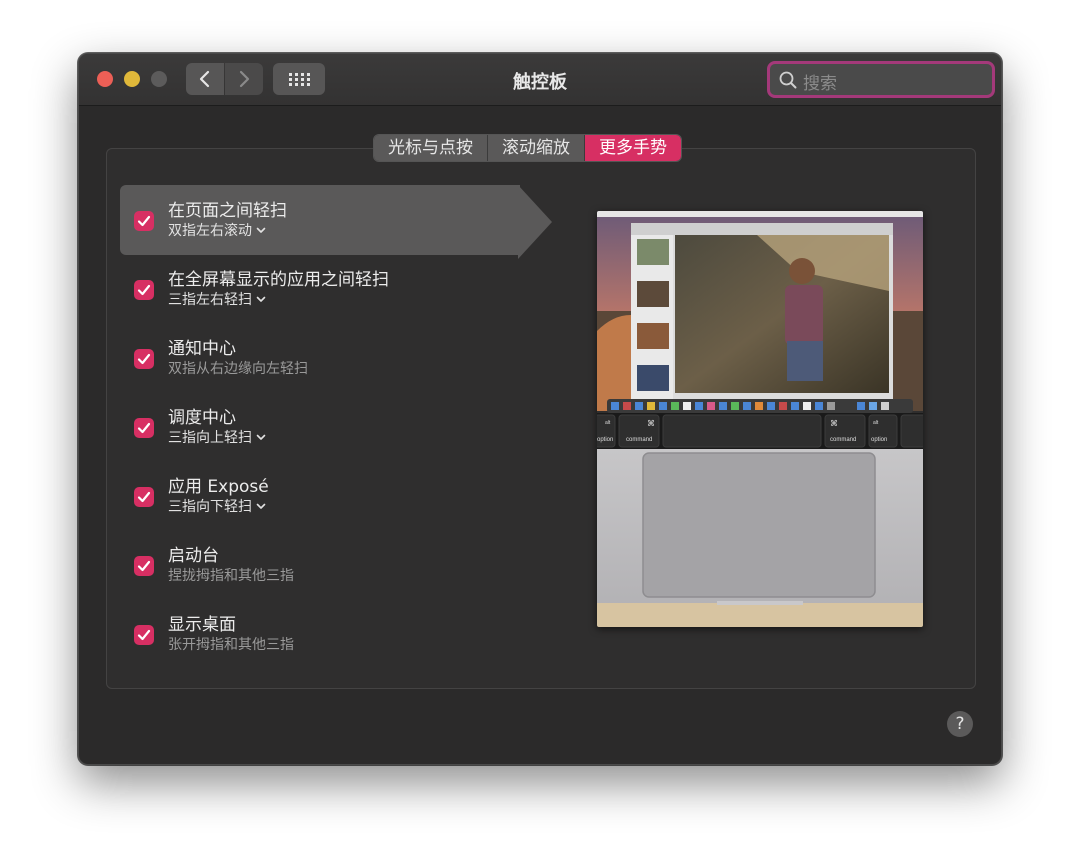 Image resolution: width=1080 pixels, height=868 pixels. Describe the element at coordinates (320, 634) in the screenshot. I see `gesture-row: 显示桌面张开拇指和其他三指` at that location.